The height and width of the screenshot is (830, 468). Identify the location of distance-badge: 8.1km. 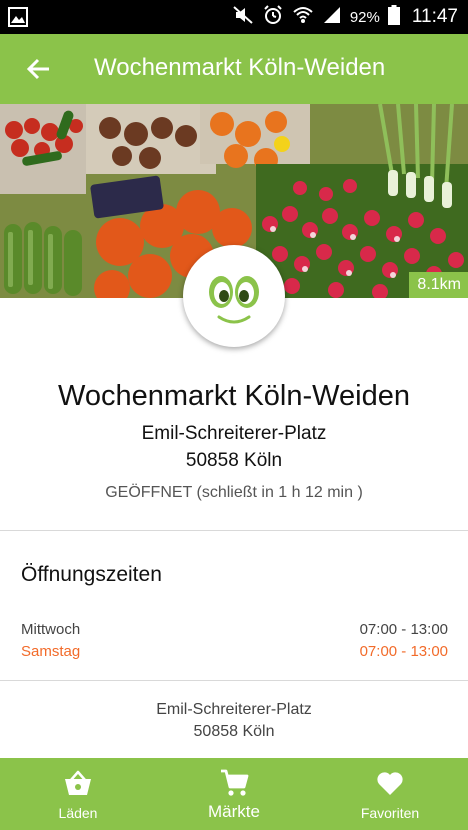
(438, 285).